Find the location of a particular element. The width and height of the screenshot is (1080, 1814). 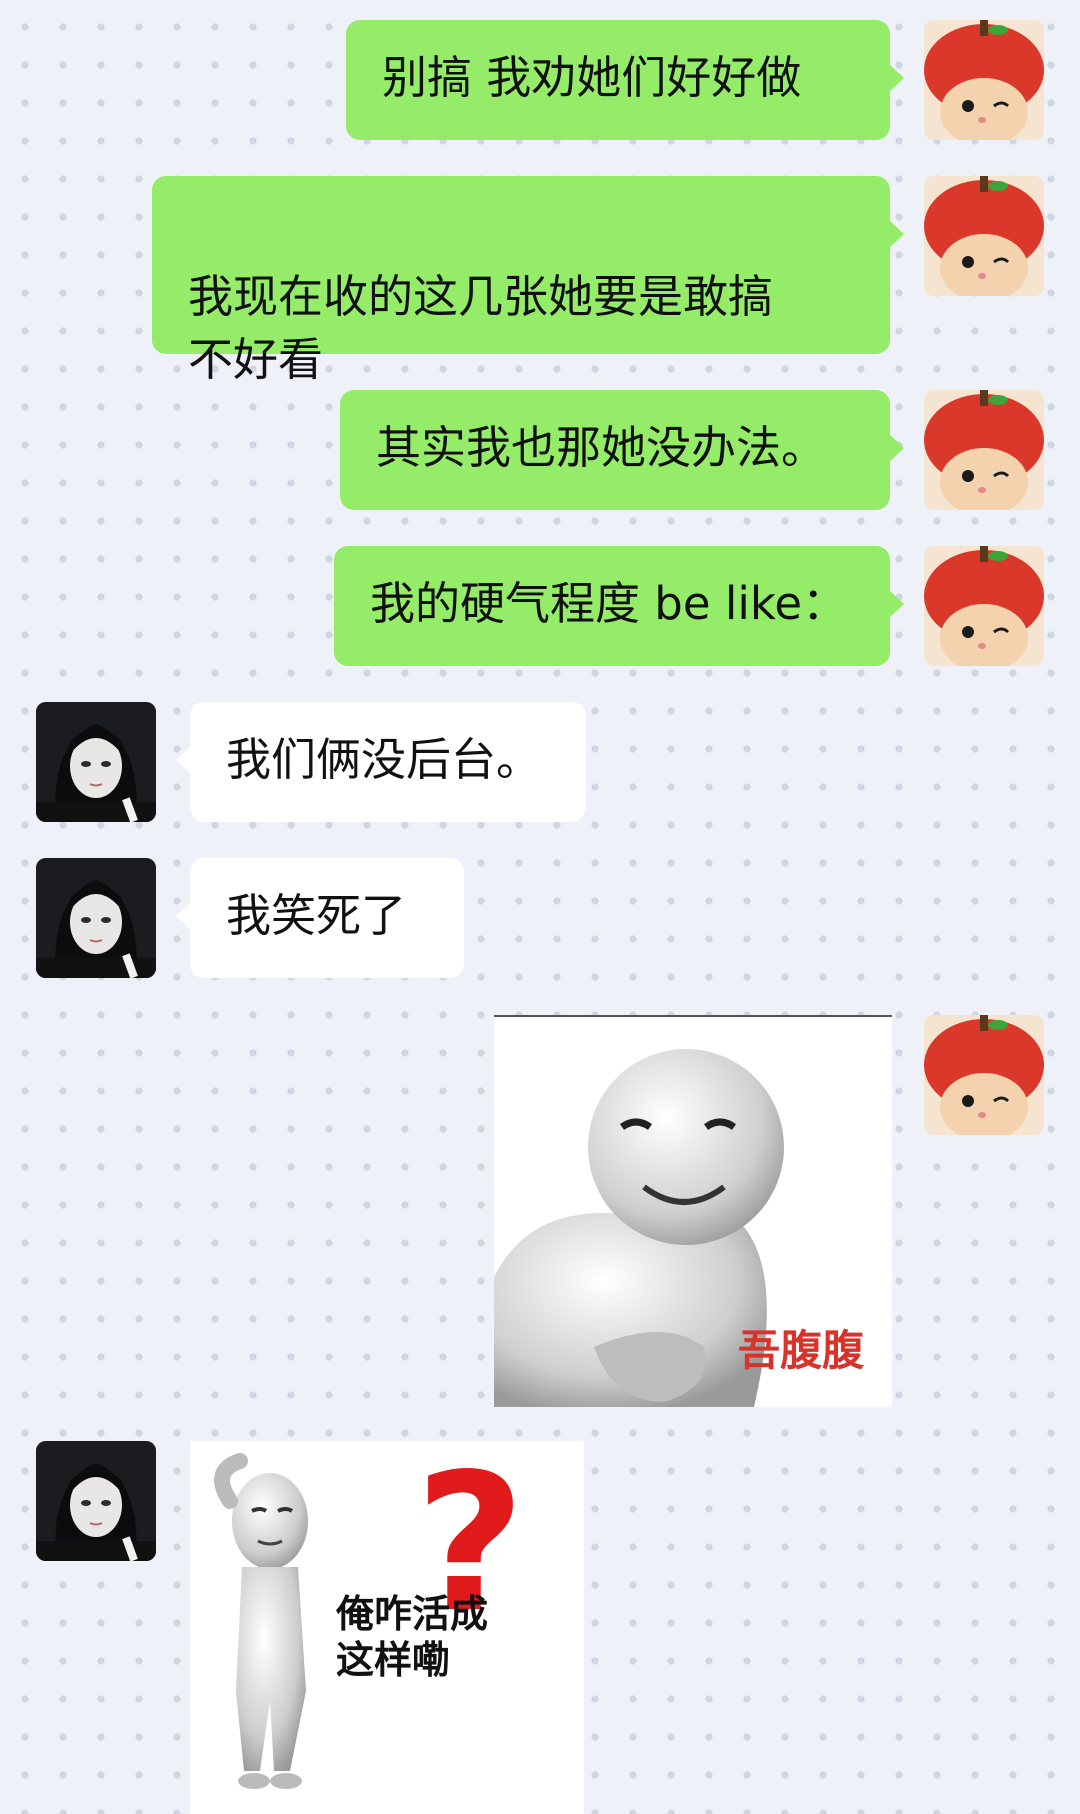

sticker-caption: 吾腹腹 is located at coordinates (801, 1350).